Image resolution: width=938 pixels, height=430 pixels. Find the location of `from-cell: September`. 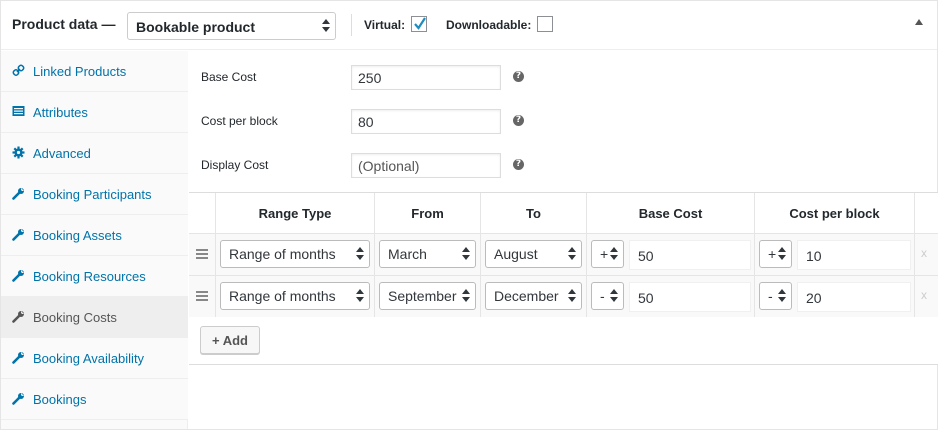

from-cell: September is located at coordinates (428, 296).